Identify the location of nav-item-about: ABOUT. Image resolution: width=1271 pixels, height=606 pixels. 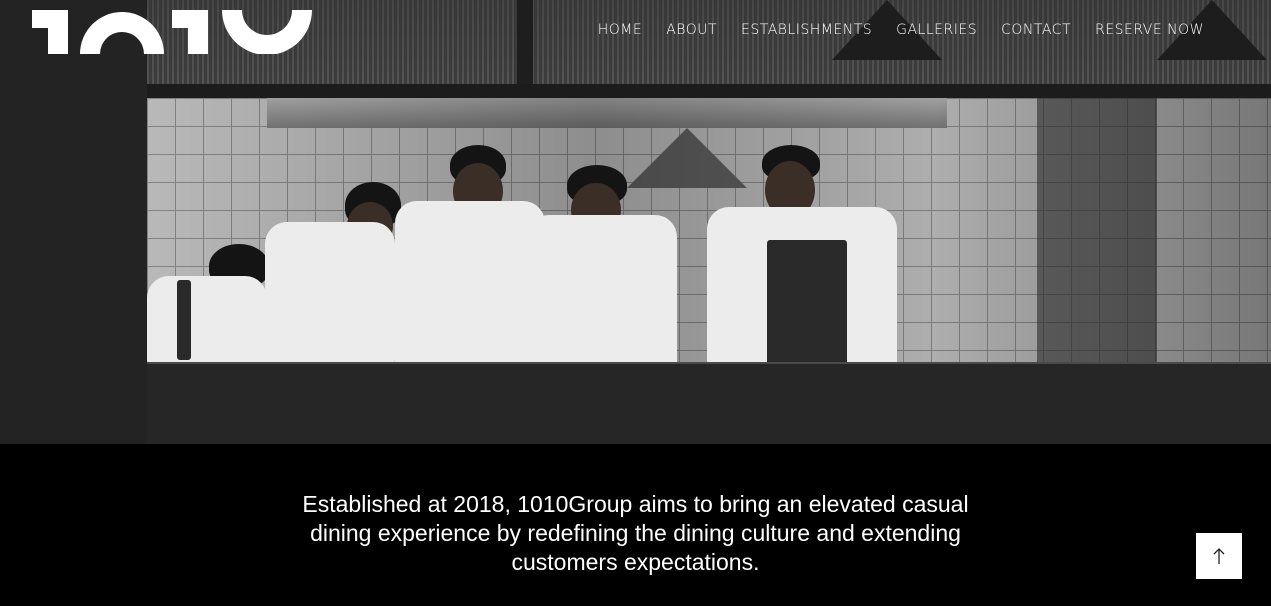
(691, 30).